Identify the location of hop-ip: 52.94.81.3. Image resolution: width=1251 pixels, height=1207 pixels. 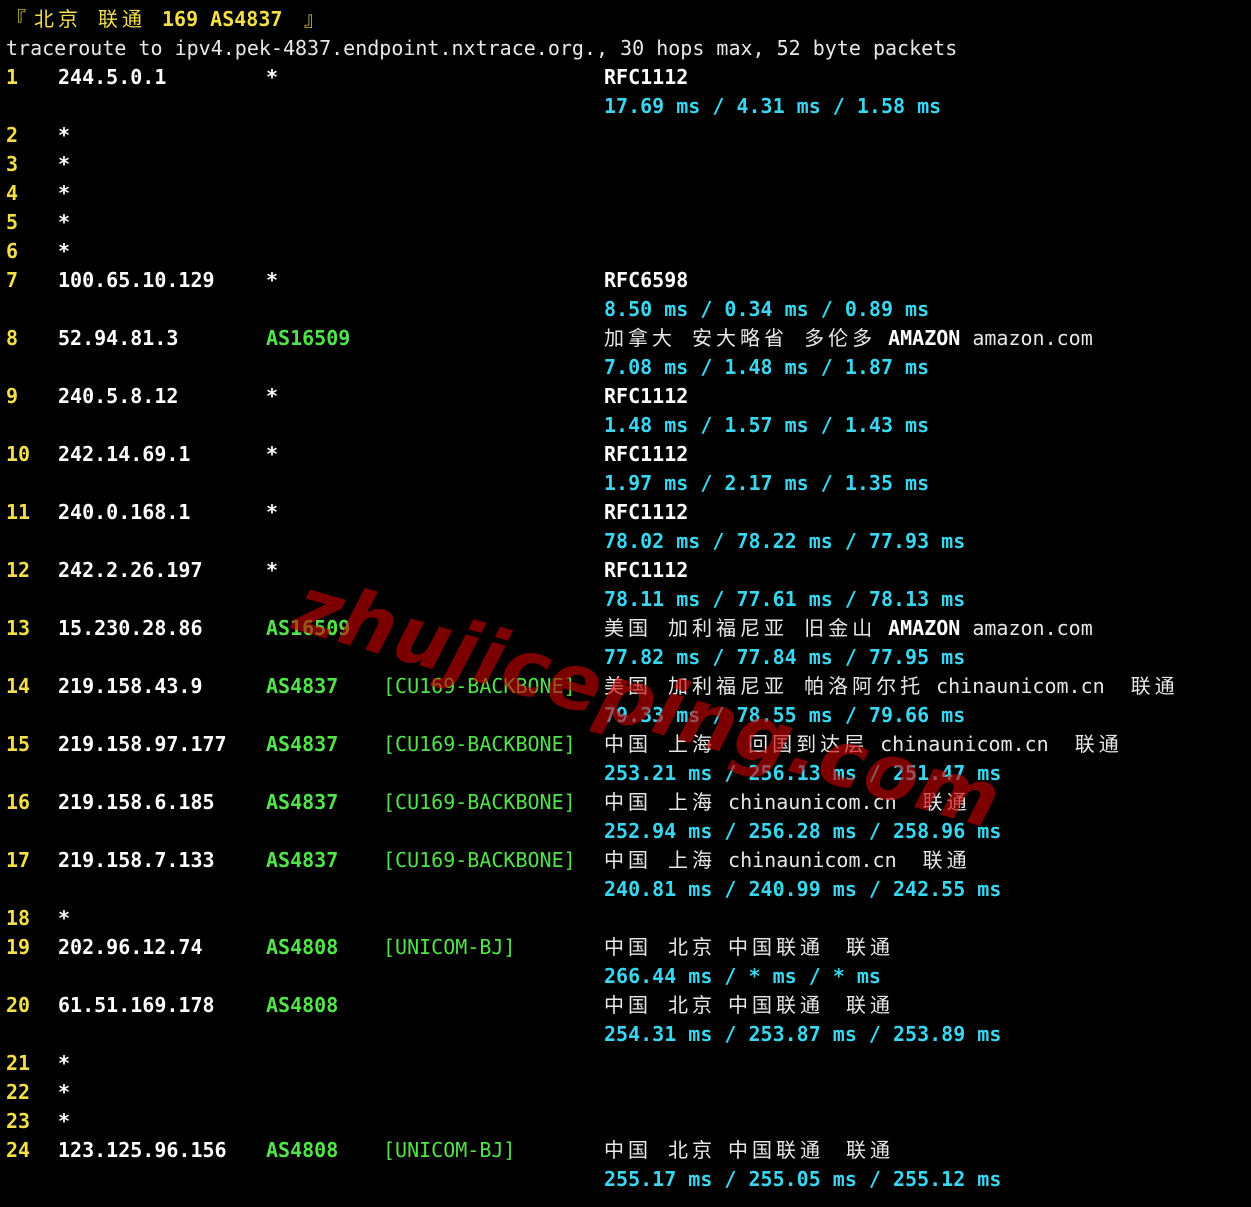
(118, 338).